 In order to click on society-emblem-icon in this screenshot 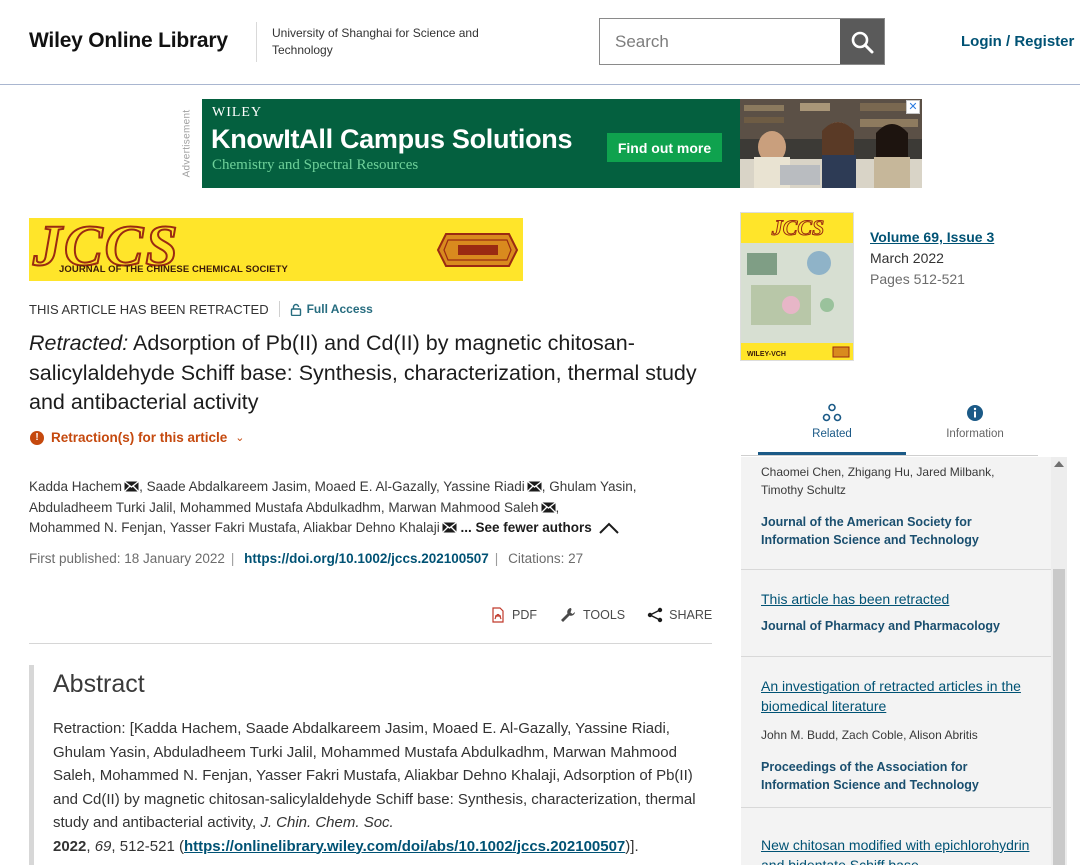, I will do `click(477, 250)`.